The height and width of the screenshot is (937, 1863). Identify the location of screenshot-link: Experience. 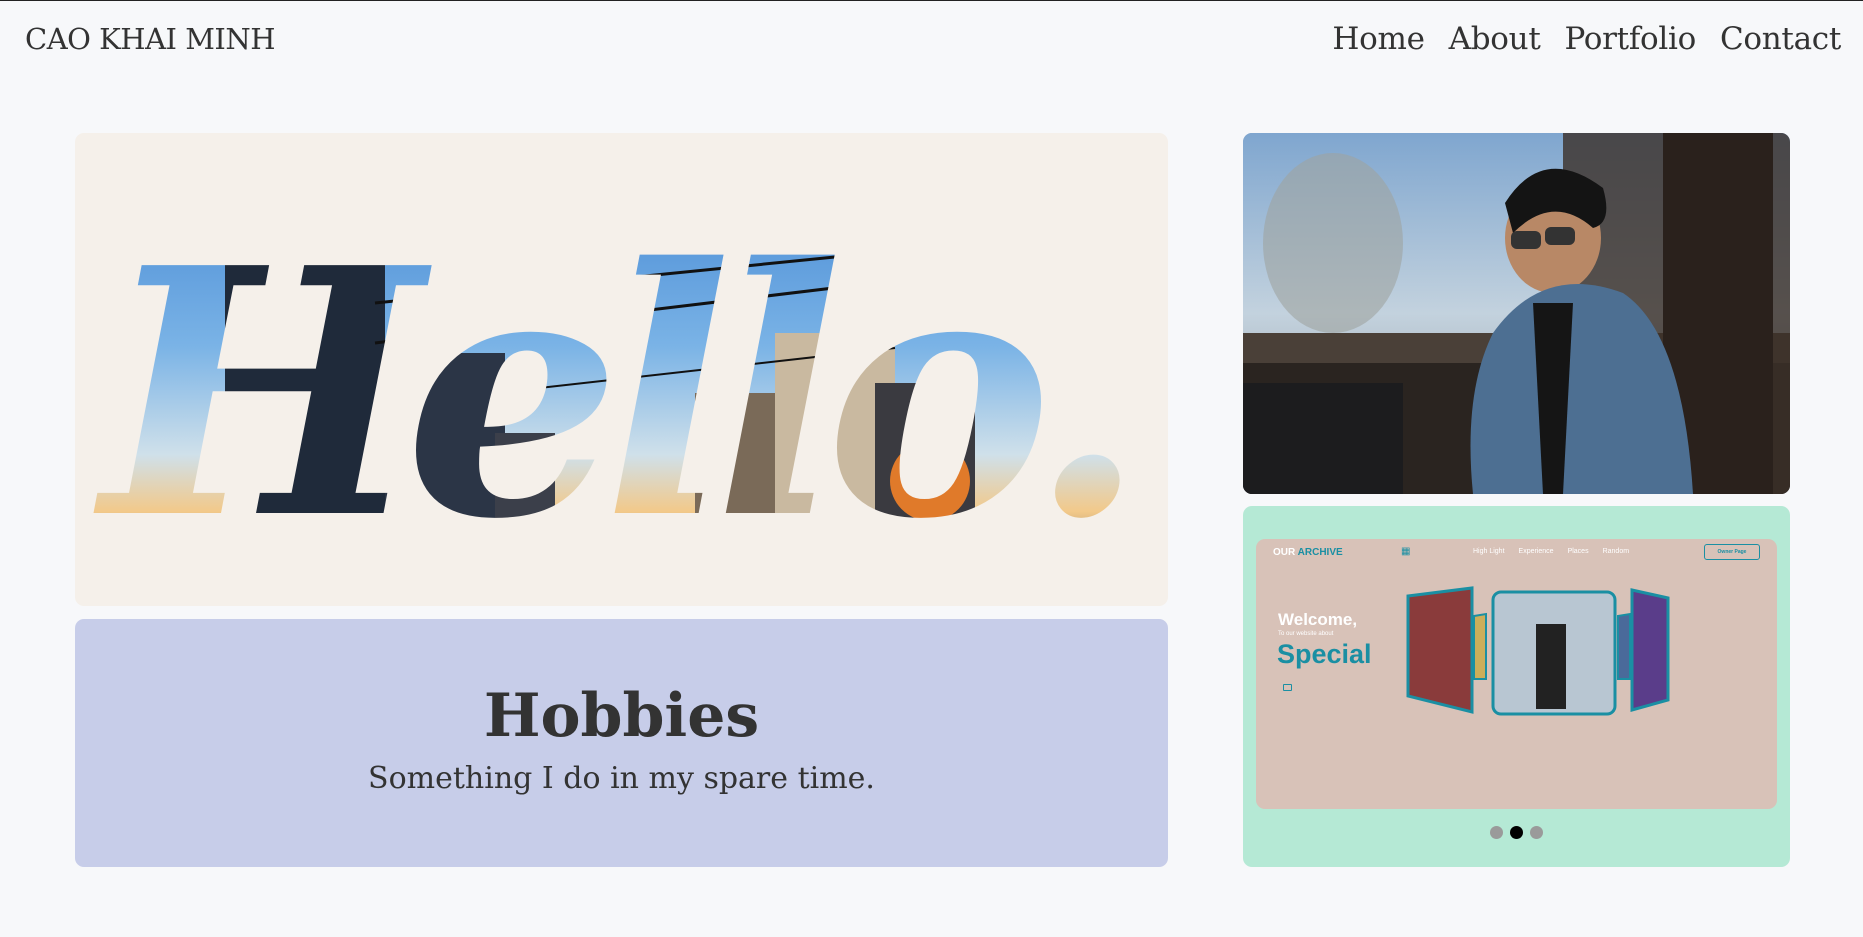
(1536, 551).